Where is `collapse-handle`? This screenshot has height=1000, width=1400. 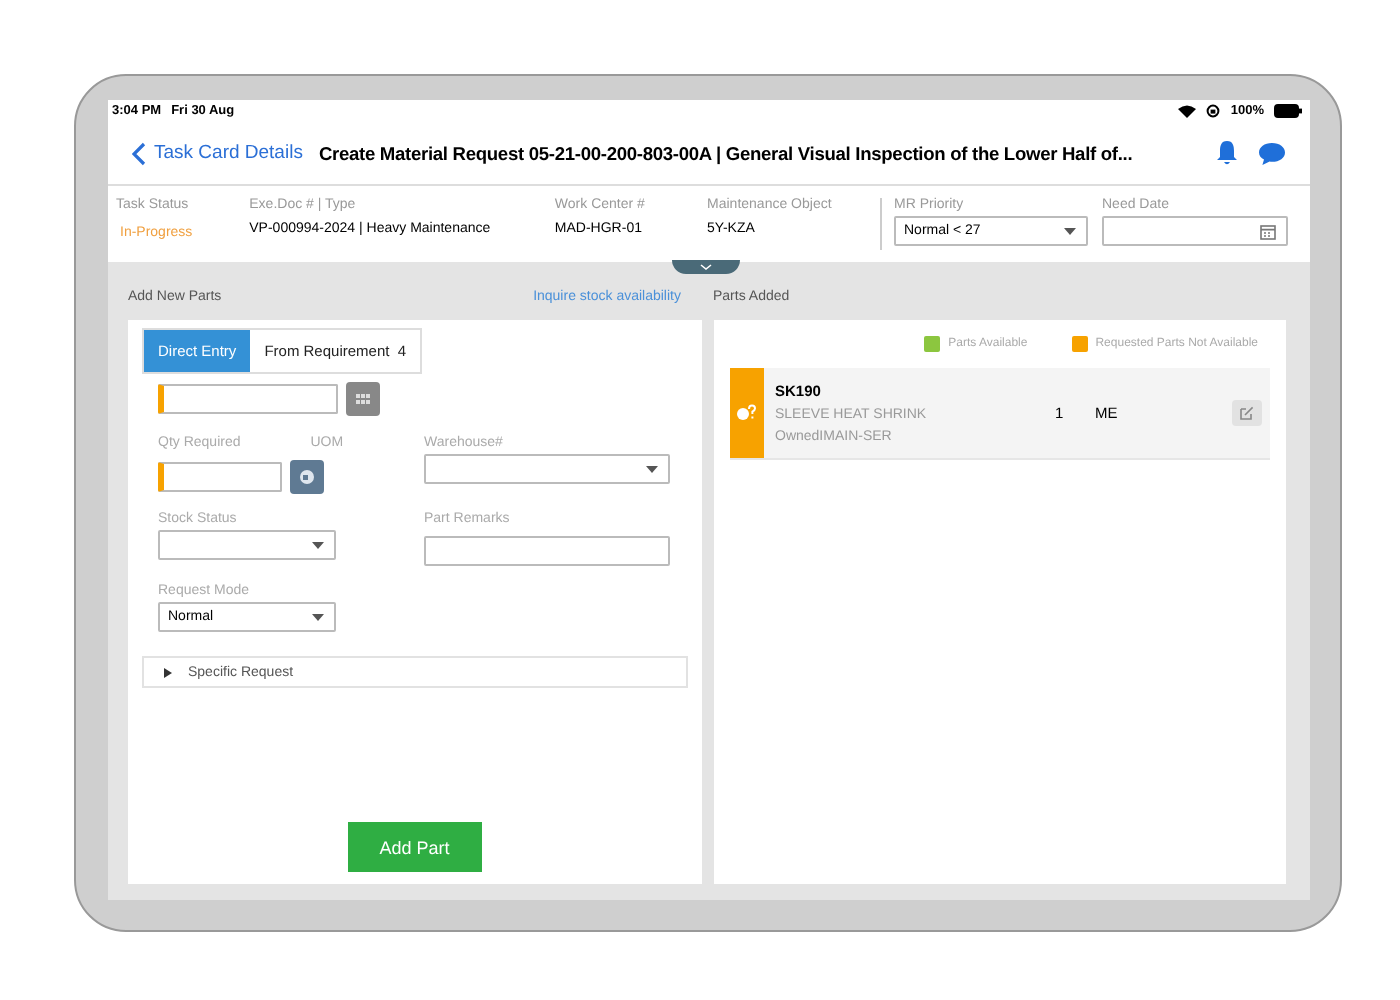 collapse-handle is located at coordinates (706, 267).